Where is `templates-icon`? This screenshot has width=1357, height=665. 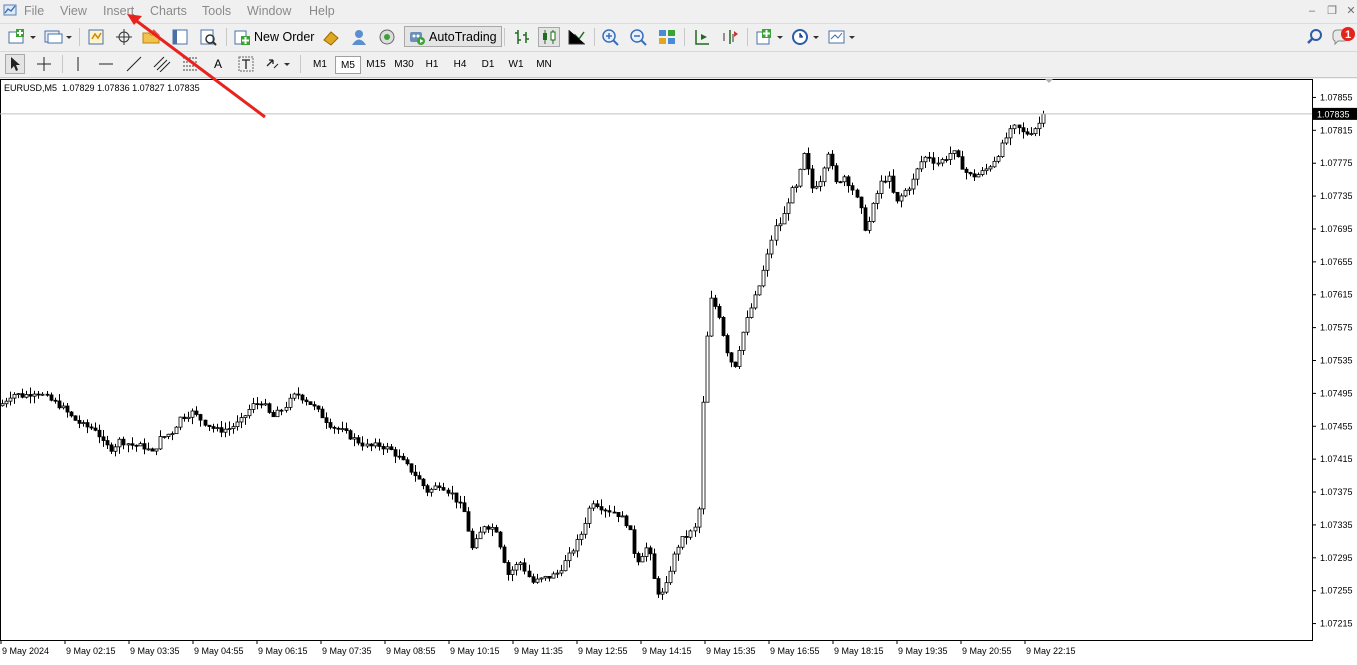
templates-icon is located at coordinates (841, 37).